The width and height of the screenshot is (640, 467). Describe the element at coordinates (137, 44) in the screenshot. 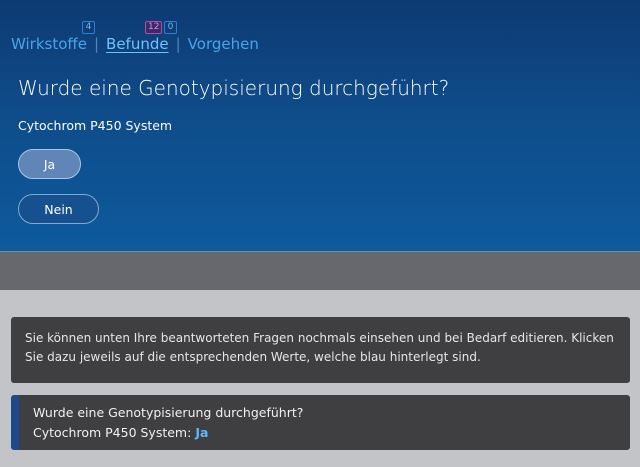

I see `tab-befunde-label: Befunde` at that location.